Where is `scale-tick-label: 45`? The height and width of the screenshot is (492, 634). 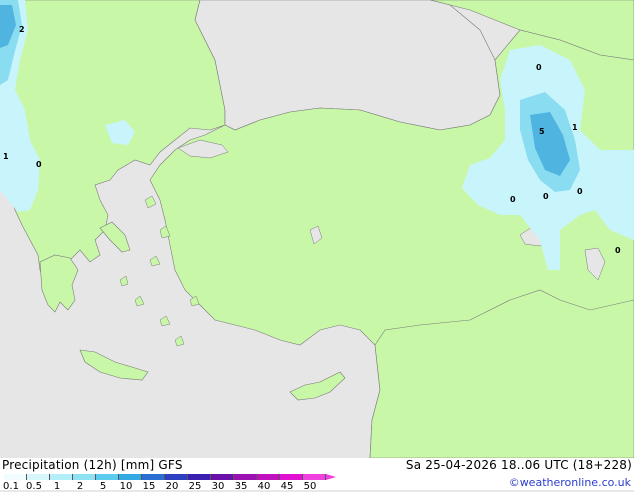
scale-tick-label: 45 is located at coordinates (287, 486).